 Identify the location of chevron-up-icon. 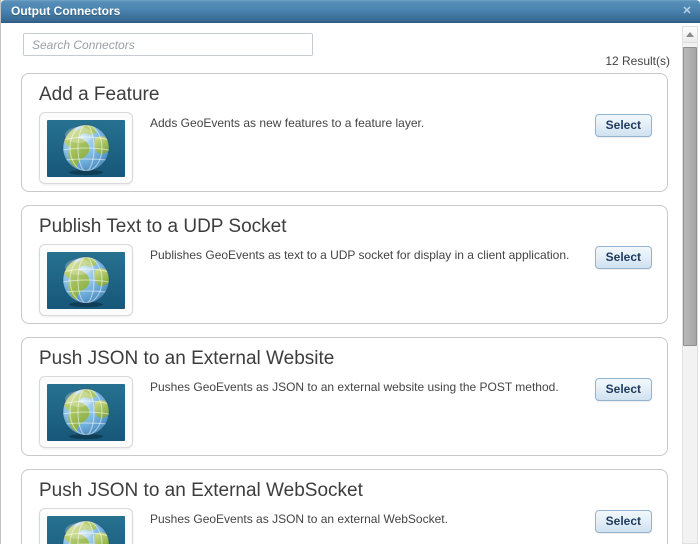
(690, 34).